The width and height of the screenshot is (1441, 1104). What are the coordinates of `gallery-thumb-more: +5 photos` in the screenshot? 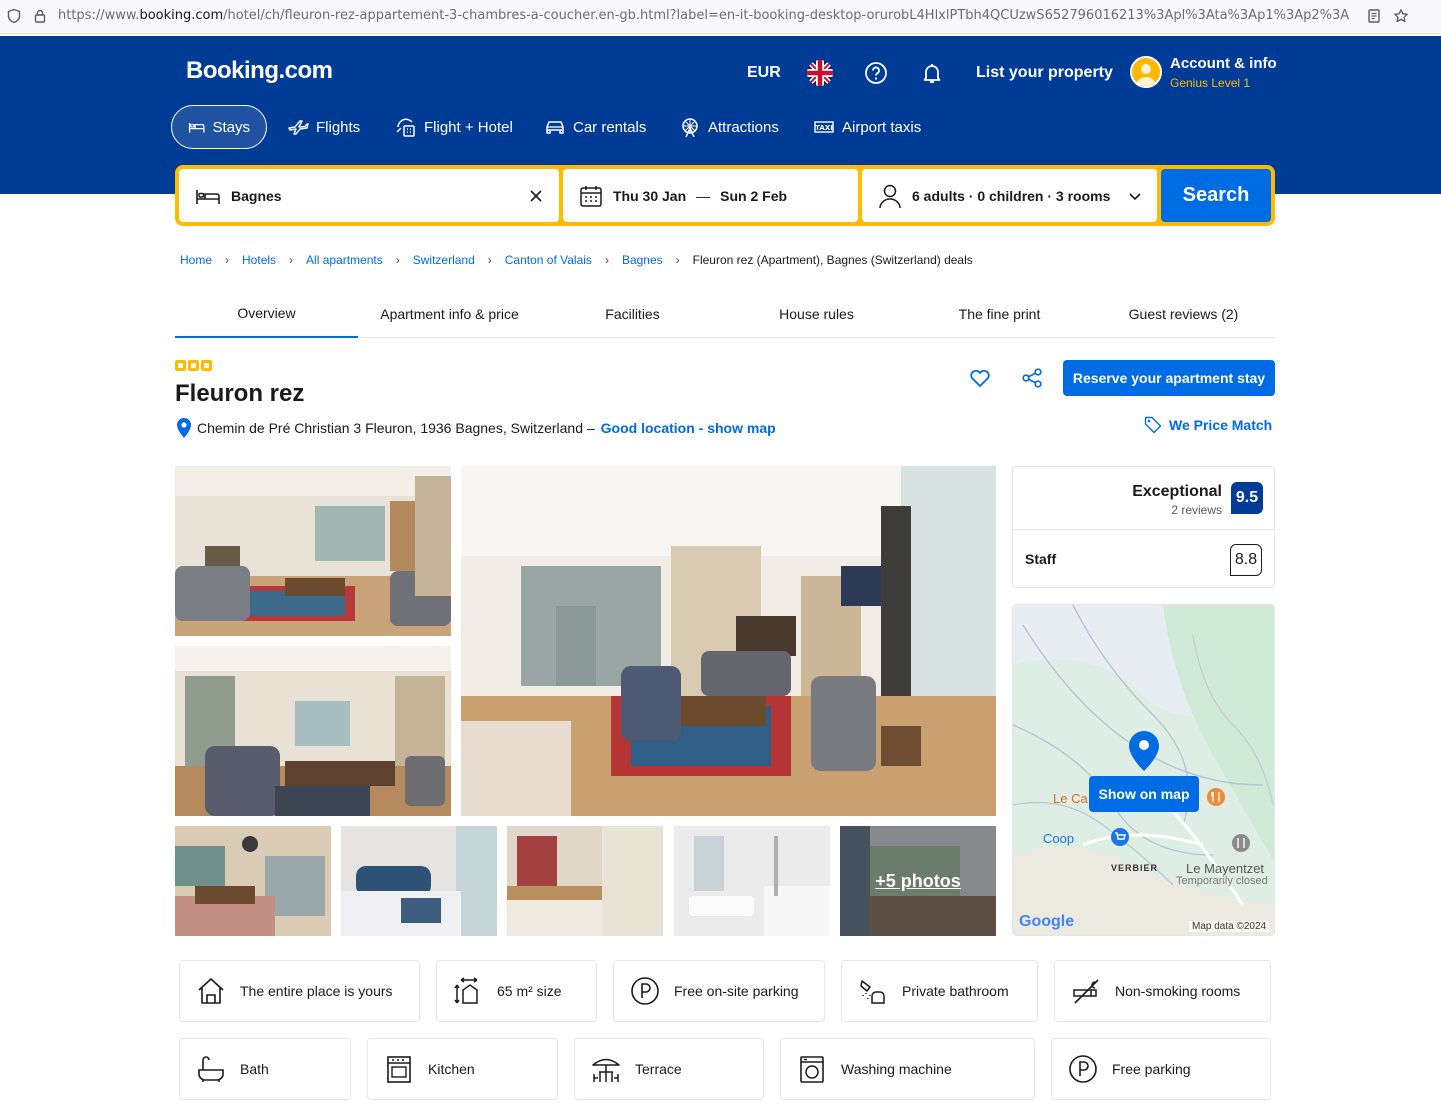 It's located at (918, 881).